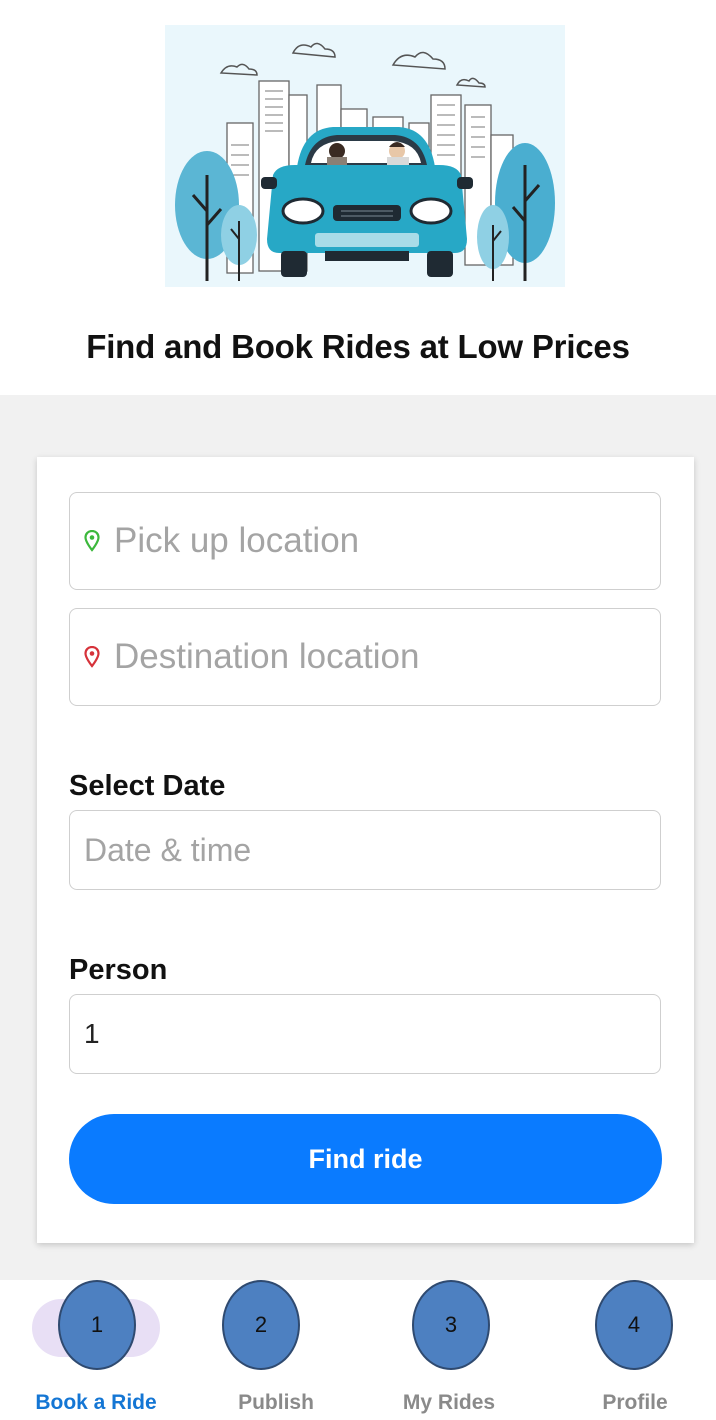 Image resolution: width=716 pixels, height=1420 pixels. Describe the element at coordinates (635, 1402) in the screenshot. I see `nav-label-profile: Profile` at that location.